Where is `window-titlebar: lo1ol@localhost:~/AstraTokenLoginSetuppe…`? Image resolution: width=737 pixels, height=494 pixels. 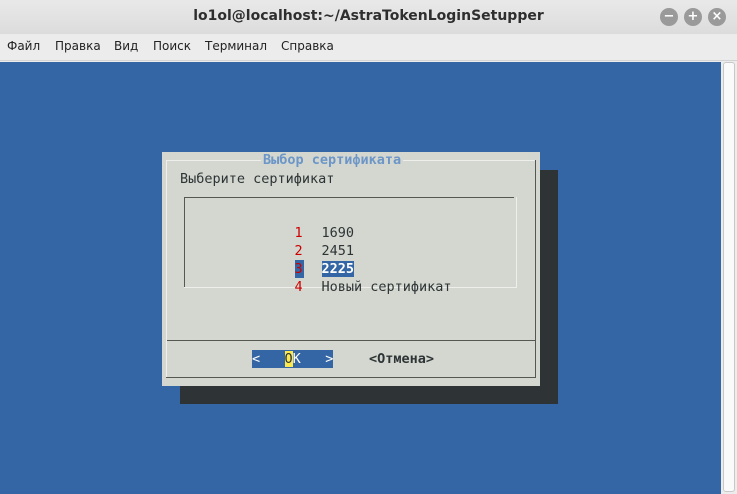 window-titlebar: lo1ol@localhost:~/AstraTokenLoginSetuppe… is located at coordinates (368, 17).